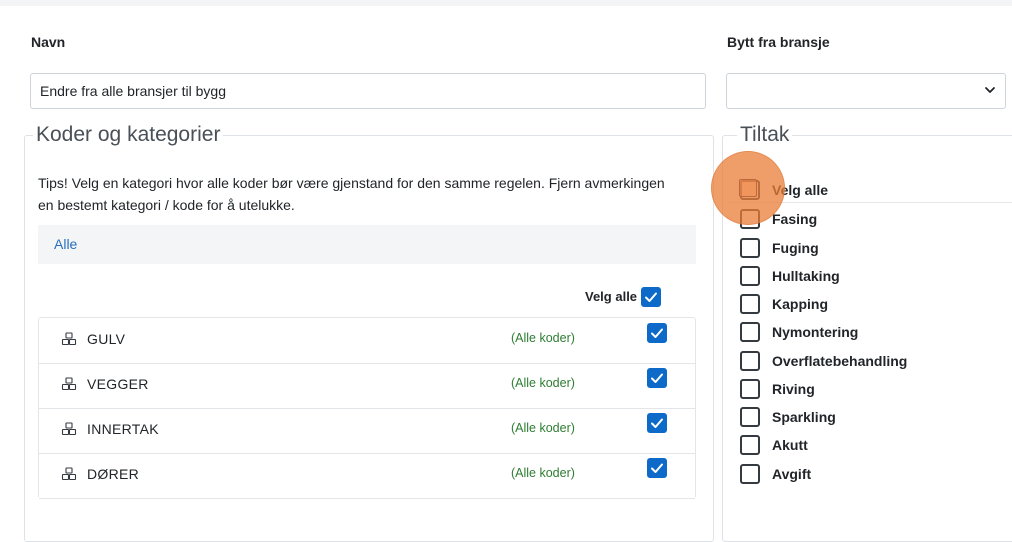  Describe the element at coordinates (778, 42) in the screenshot. I see `swap-branch-label: Bytt fra bransje` at that location.